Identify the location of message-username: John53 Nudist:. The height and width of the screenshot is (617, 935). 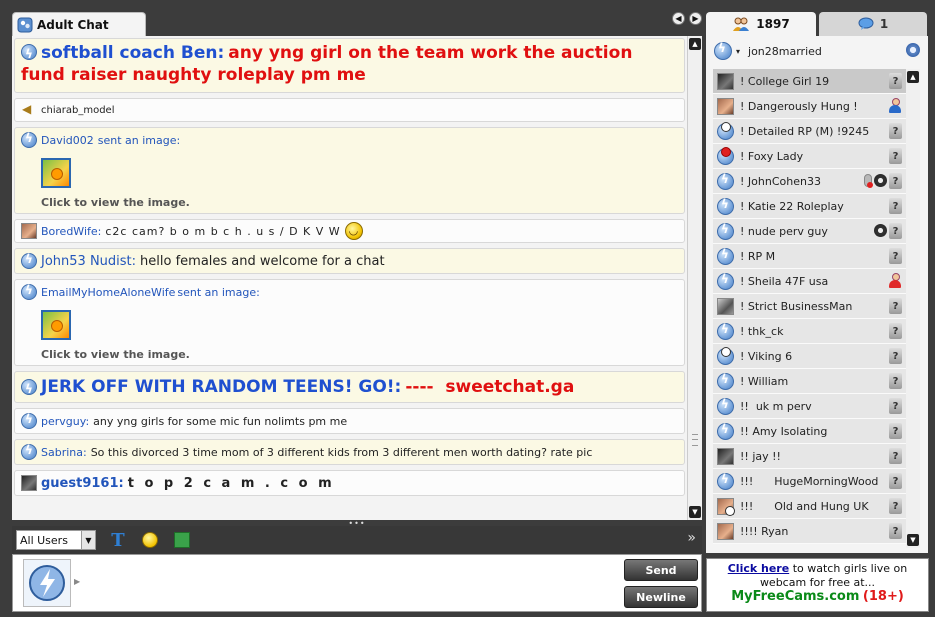
(88, 261).